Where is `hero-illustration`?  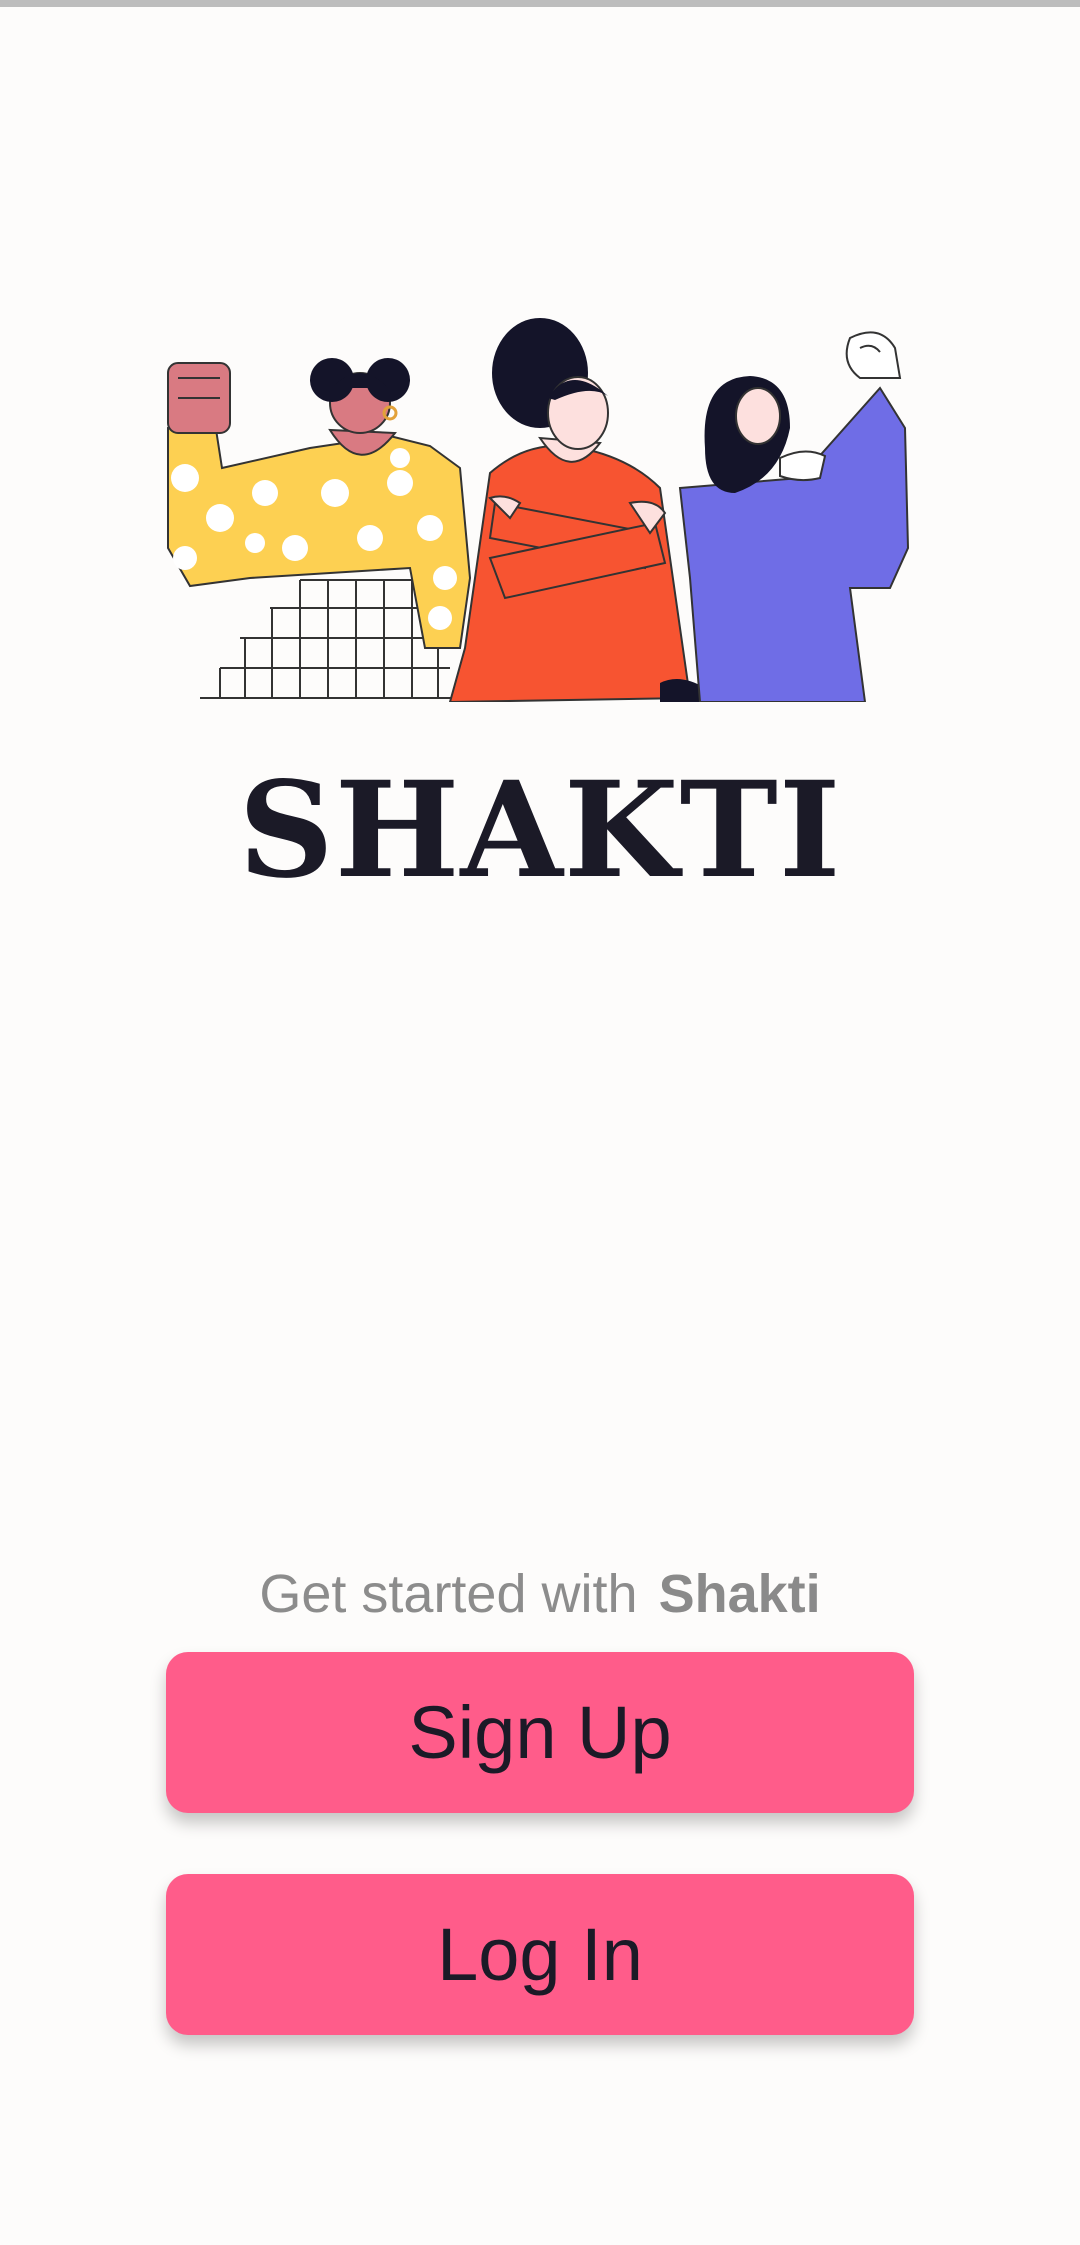
hero-illustration is located at coordinates (540, 510).